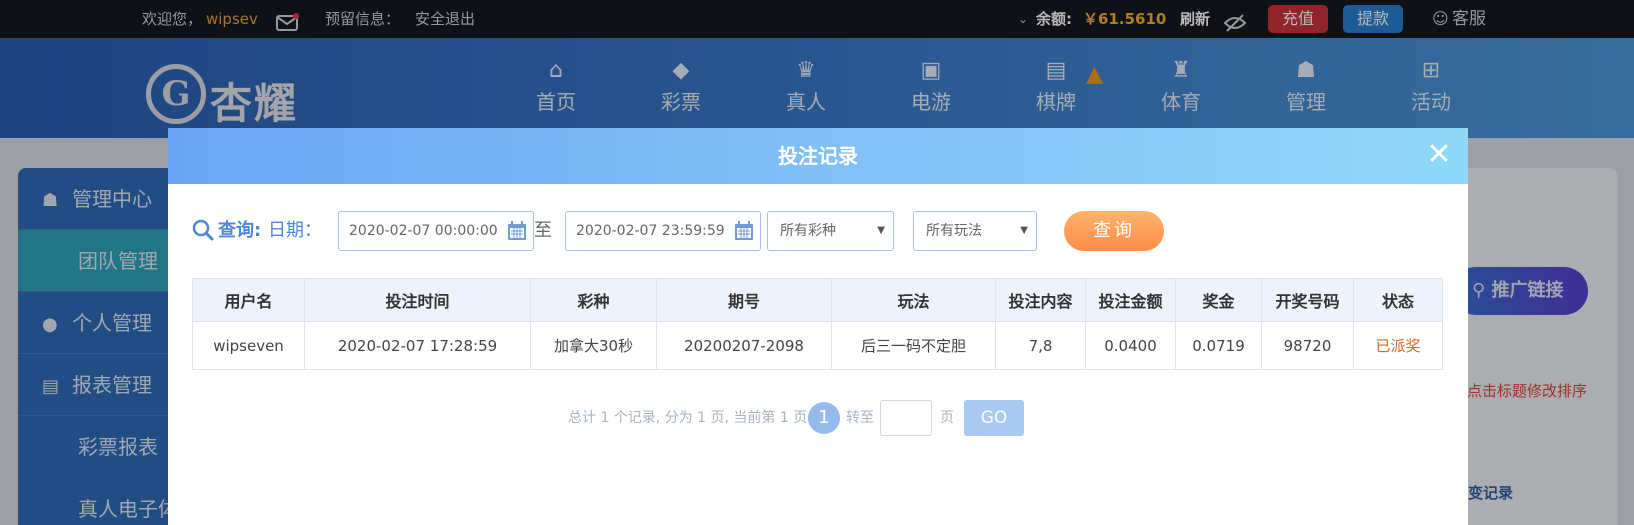 This screenshot has width=1634, height=525. What do you see at coordinates (1040, 345) in the screenshot?
I see `cell-content: 7,8` at bounding box center [1040, 345].